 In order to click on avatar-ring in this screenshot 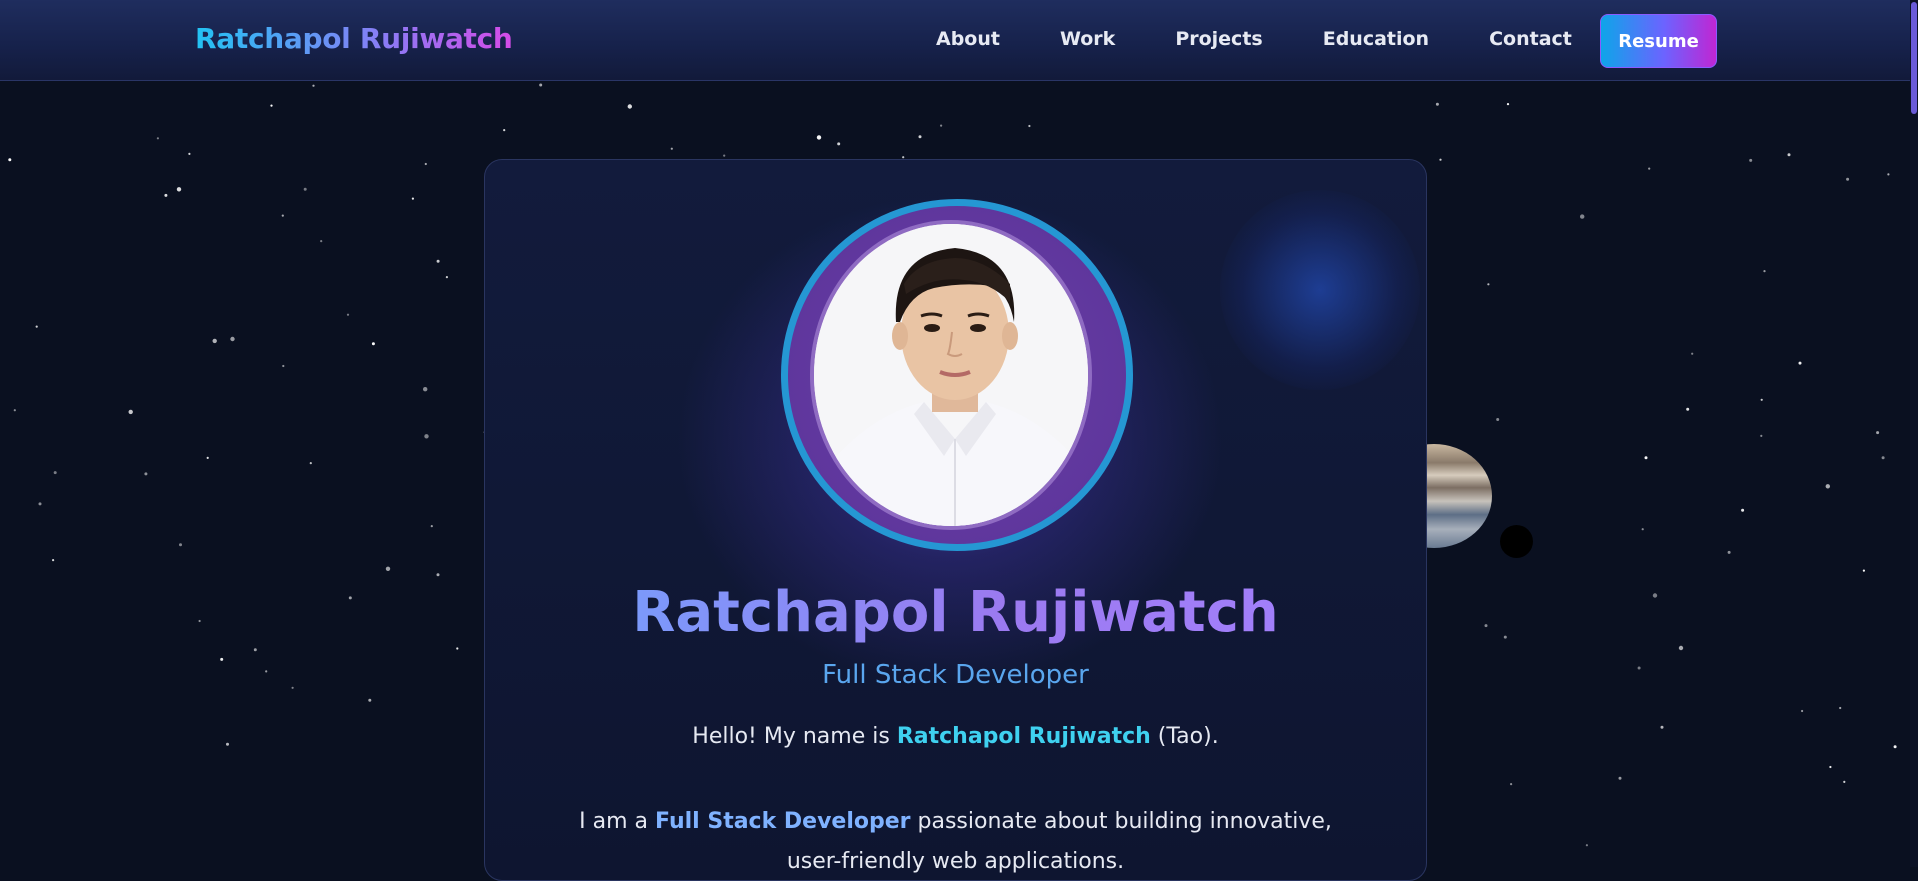, I will do `click(957, 375)`.